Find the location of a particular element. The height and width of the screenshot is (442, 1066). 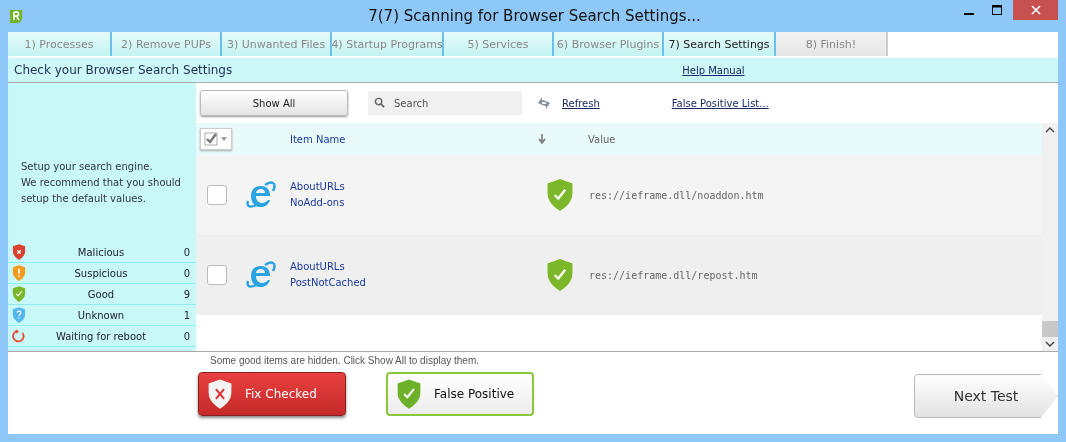

help-link: Help Manual is located at coordinates (713, 70).